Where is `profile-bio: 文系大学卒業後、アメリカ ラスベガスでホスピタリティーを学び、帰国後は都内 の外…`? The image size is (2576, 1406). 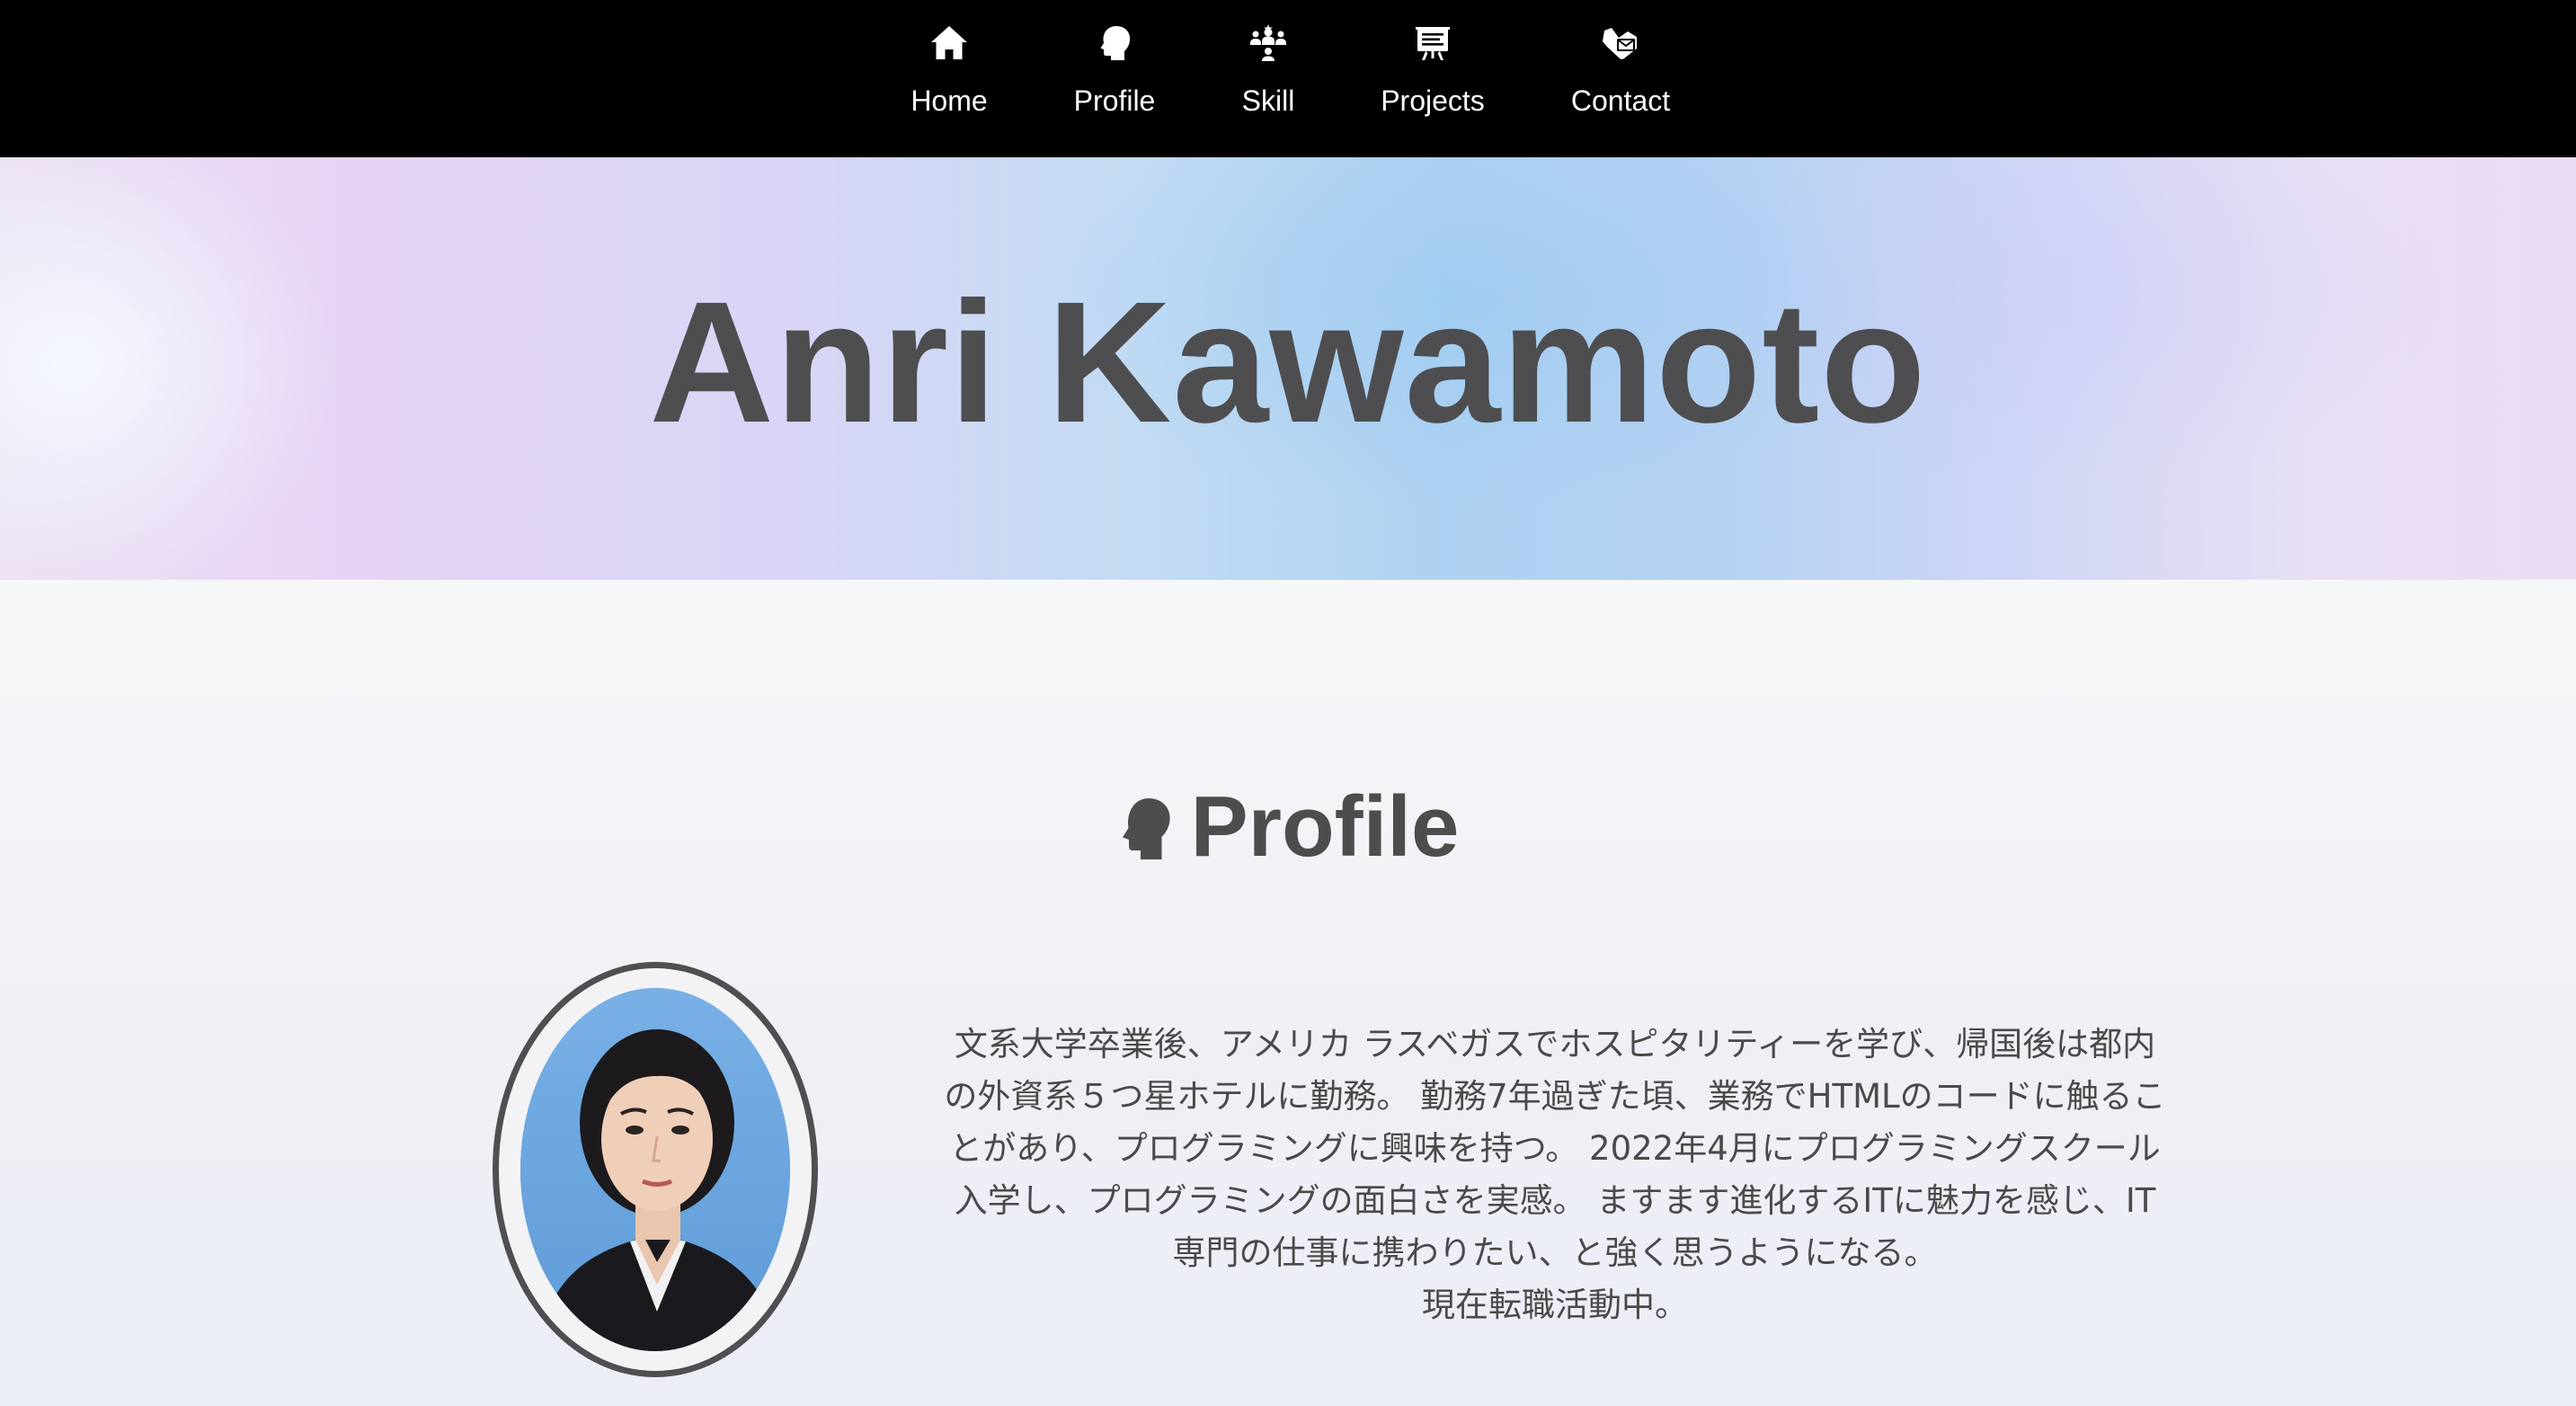 profile-bio: 文系大学卒業後、アメリカ ラスベガスでホスピタリティーを学び、帰国後は都内 の外… is located at coordinates (1555, 1175).